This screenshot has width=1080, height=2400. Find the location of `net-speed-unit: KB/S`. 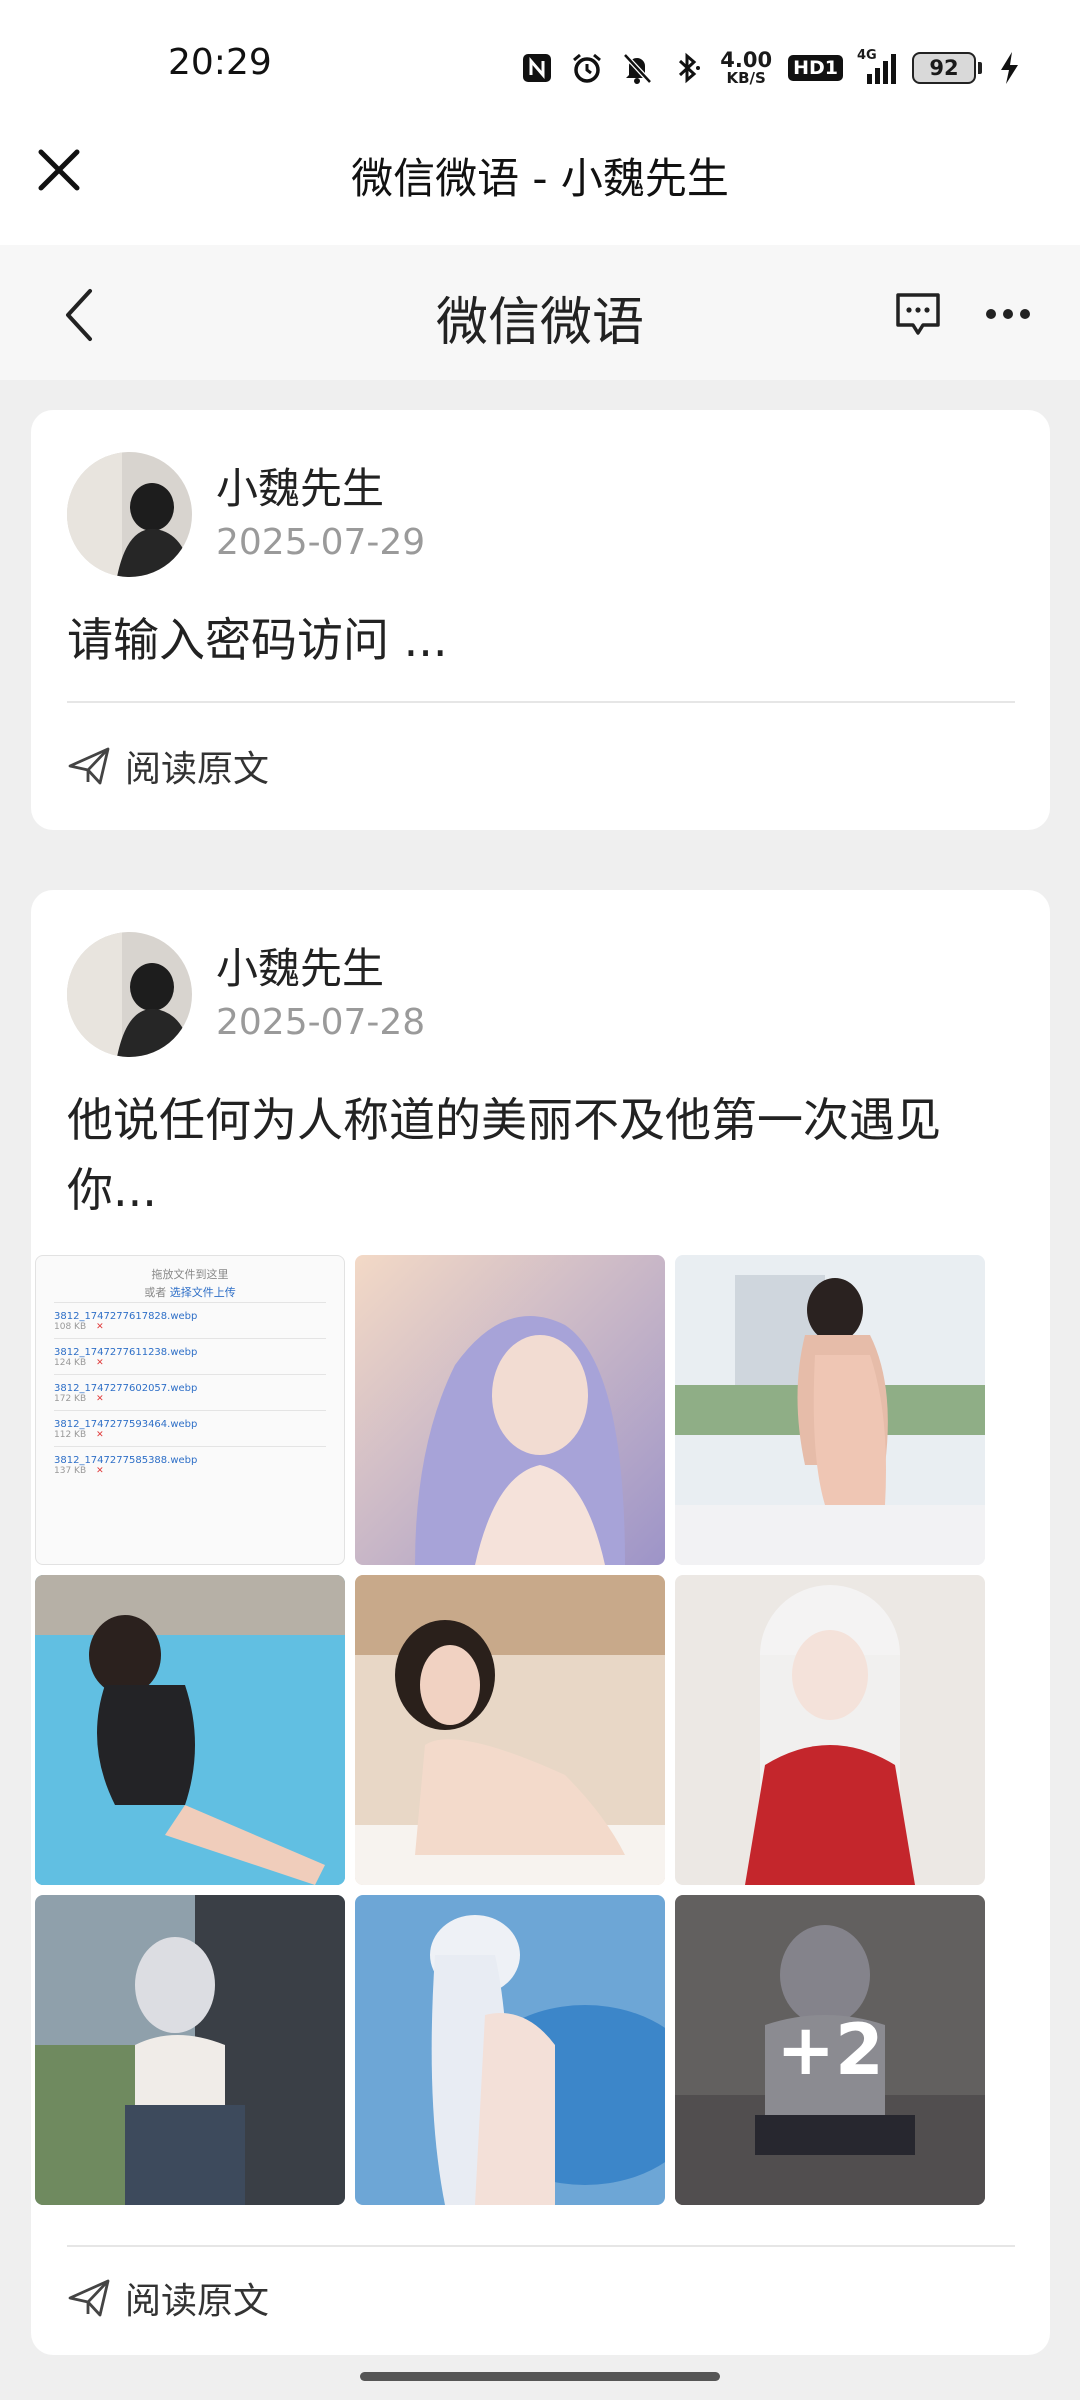

net-speed-unit: KB/S is located at coordinates (746, 78).